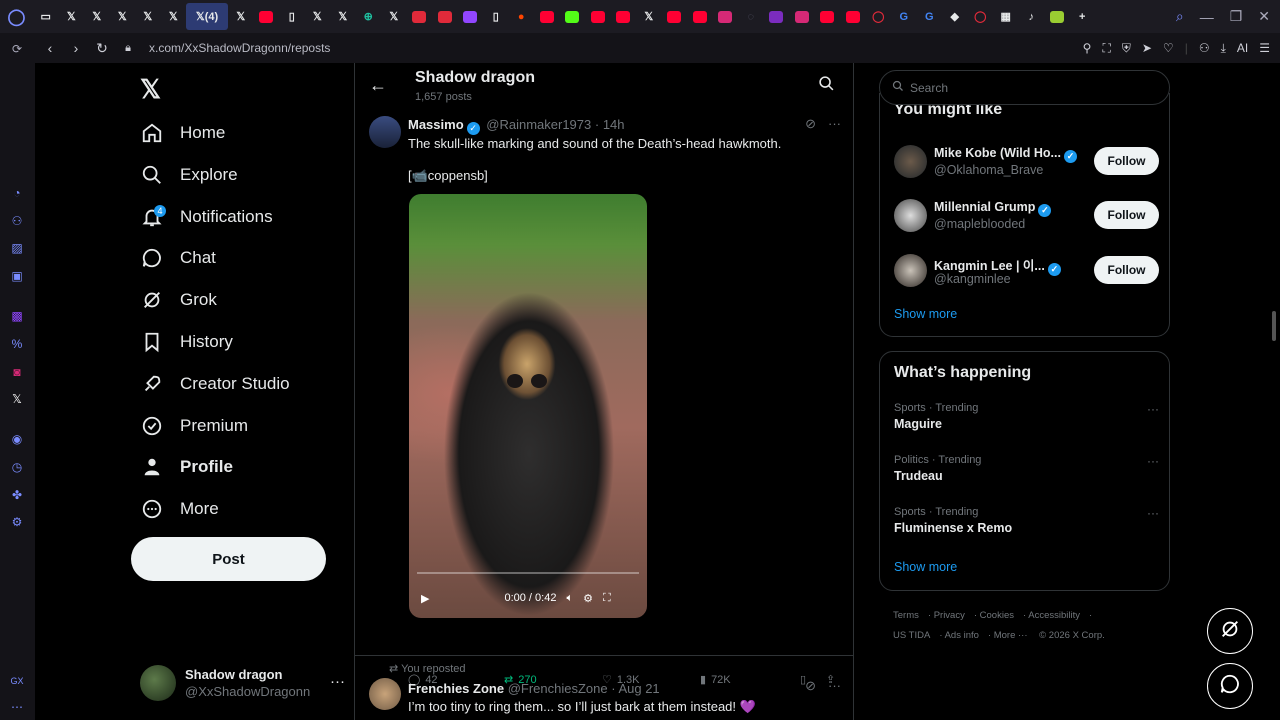 The image size is (1280, 720). Describe the element at coordinates (1083, 16) in the screenshot. I see `new-tab-icon: +` at that location.